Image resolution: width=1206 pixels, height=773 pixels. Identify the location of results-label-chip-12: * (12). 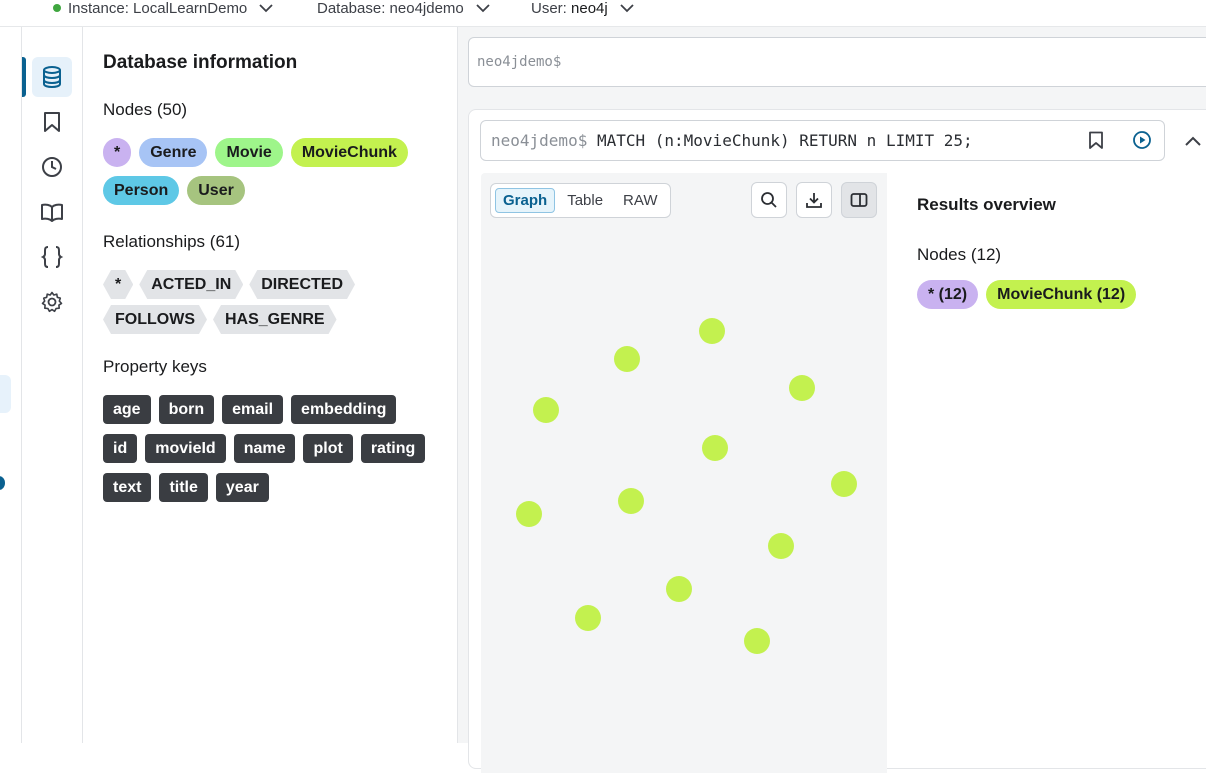
(948, 294).